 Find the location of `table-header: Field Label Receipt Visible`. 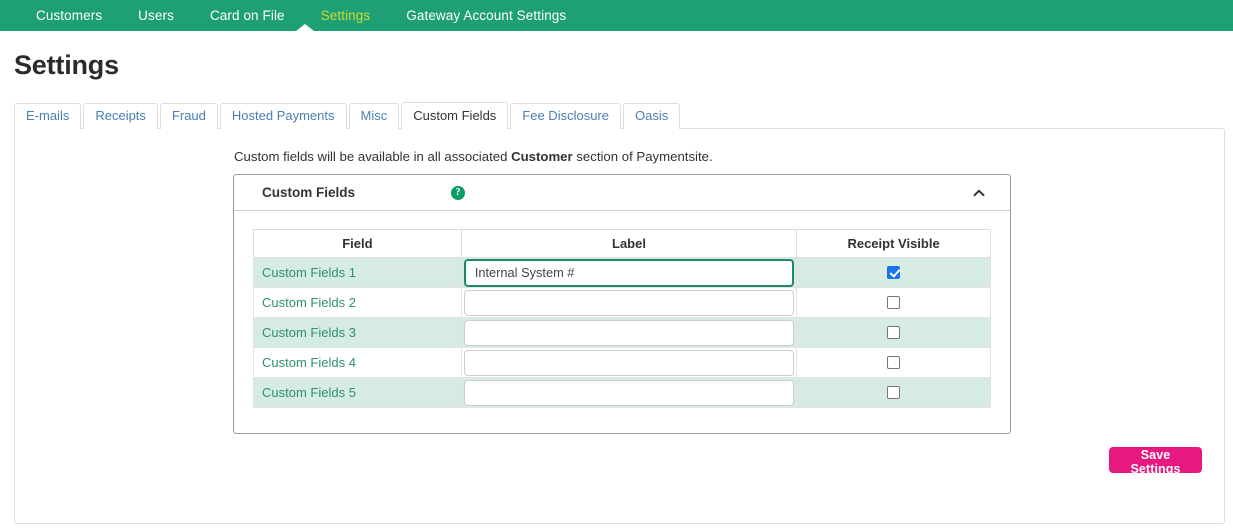

table-header: Field Label Receipt Visible is located at coordinates (622, 243).